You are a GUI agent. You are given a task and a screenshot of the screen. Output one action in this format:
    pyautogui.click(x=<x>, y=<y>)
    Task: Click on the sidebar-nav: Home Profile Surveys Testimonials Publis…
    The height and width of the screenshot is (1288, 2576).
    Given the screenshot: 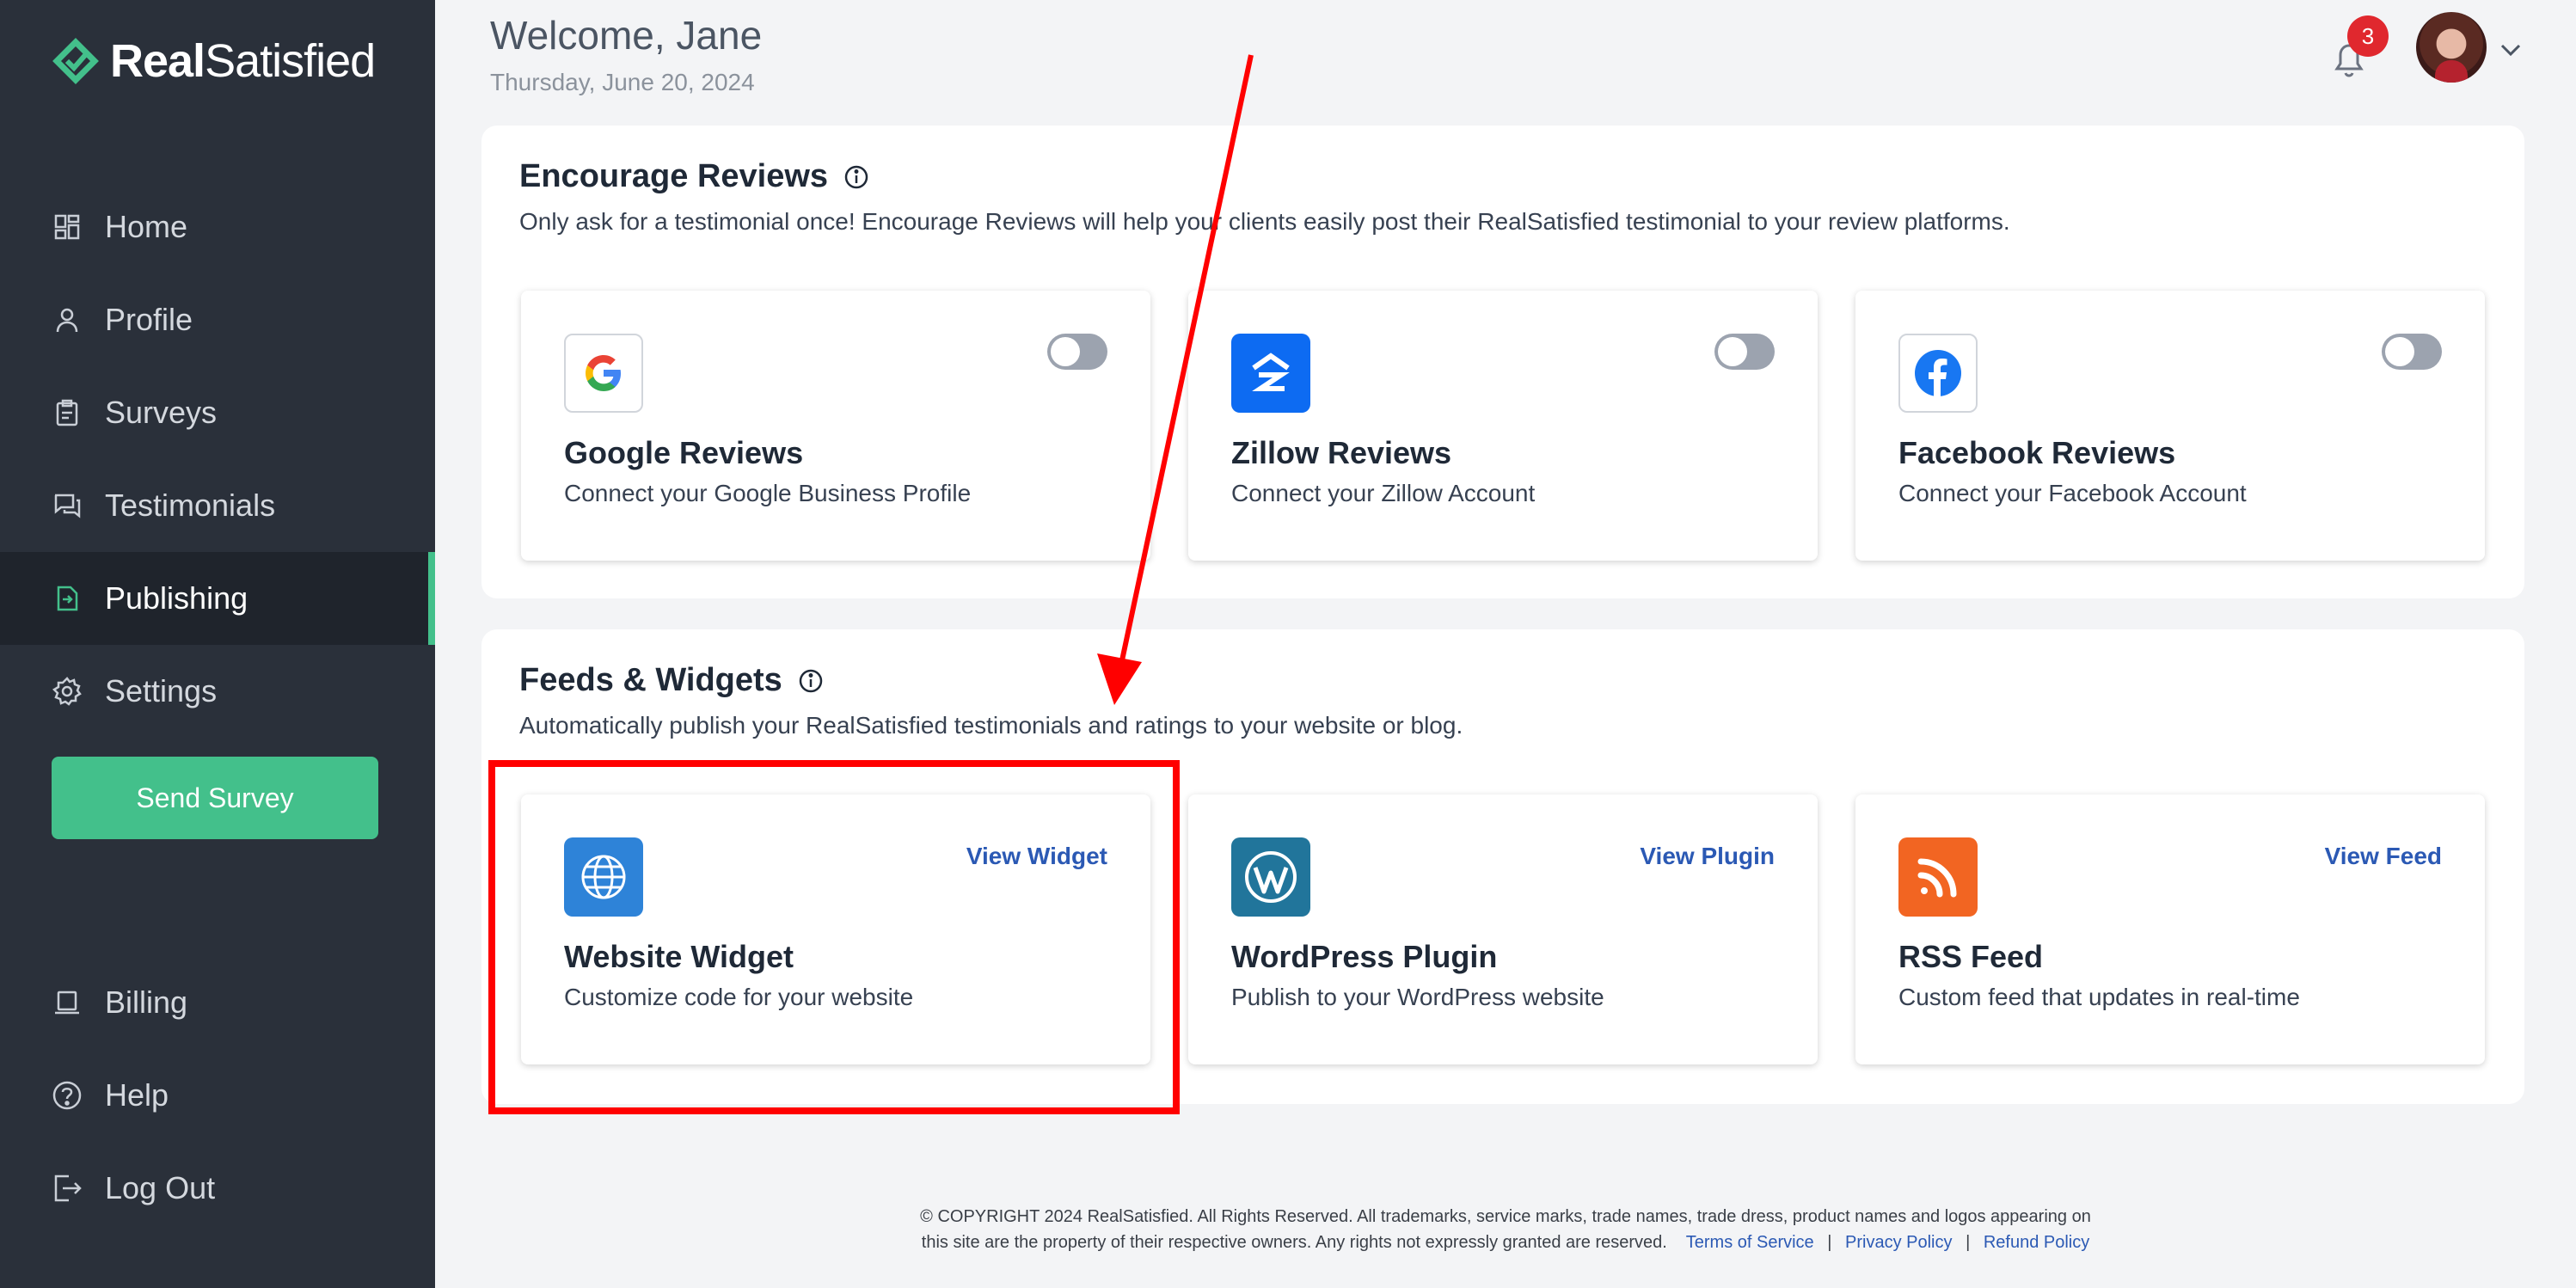 What is the action you would take?
    pyautogui.click(x=218, y=460)
    